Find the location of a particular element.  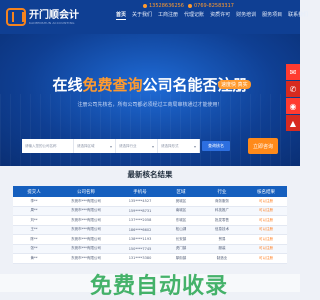

table-cell: 135****4527 is located at coordinates (140, 201).